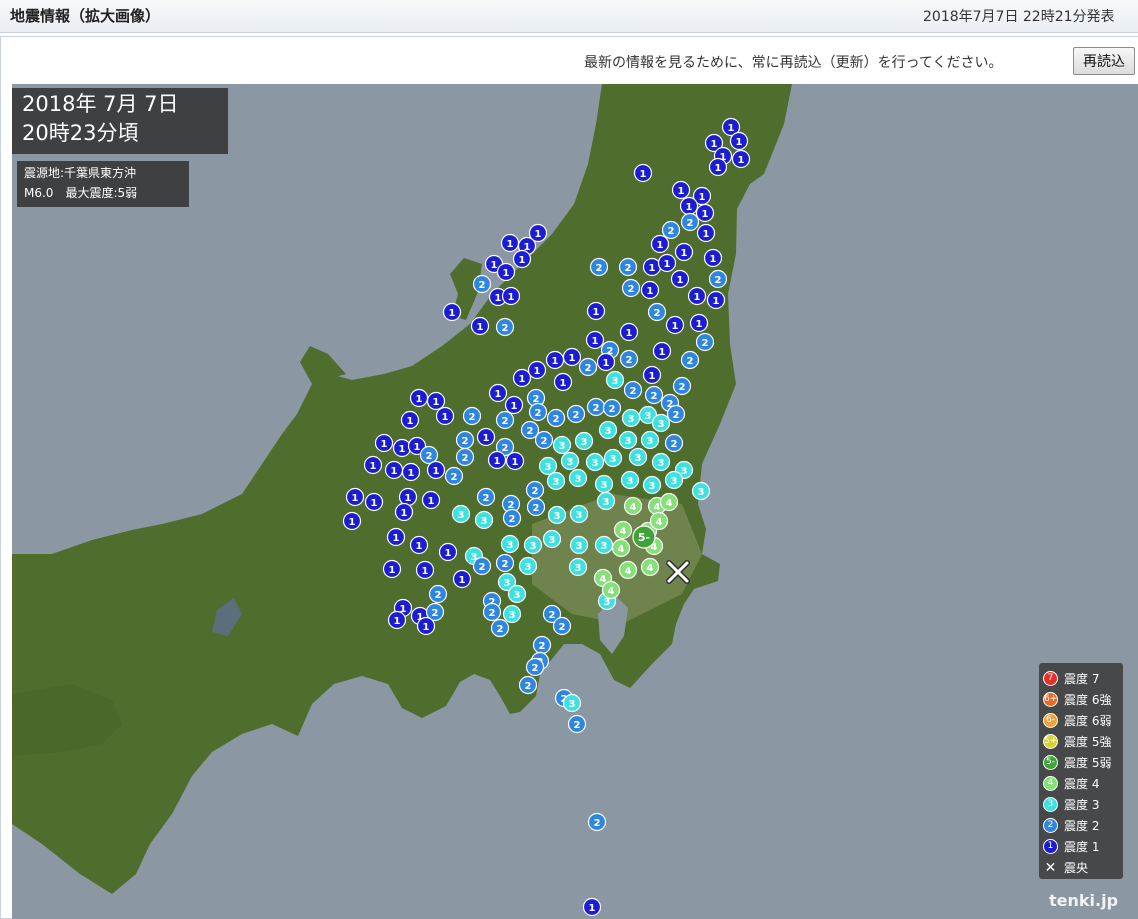 The image size is (1138, 919). I want to click on legend-row: 6+ 震度 6強, so click(1081, 699).